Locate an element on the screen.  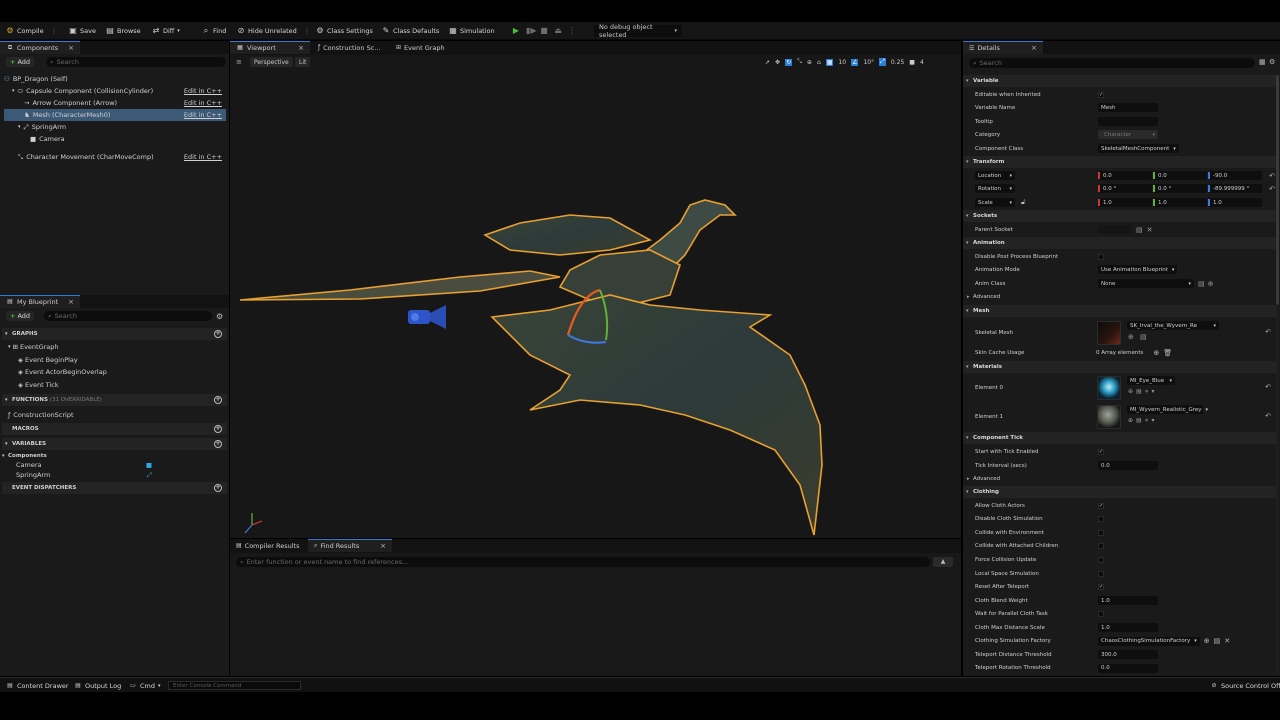
skeletal-mesh-thumbnail is located at coordinates (1109, 333).